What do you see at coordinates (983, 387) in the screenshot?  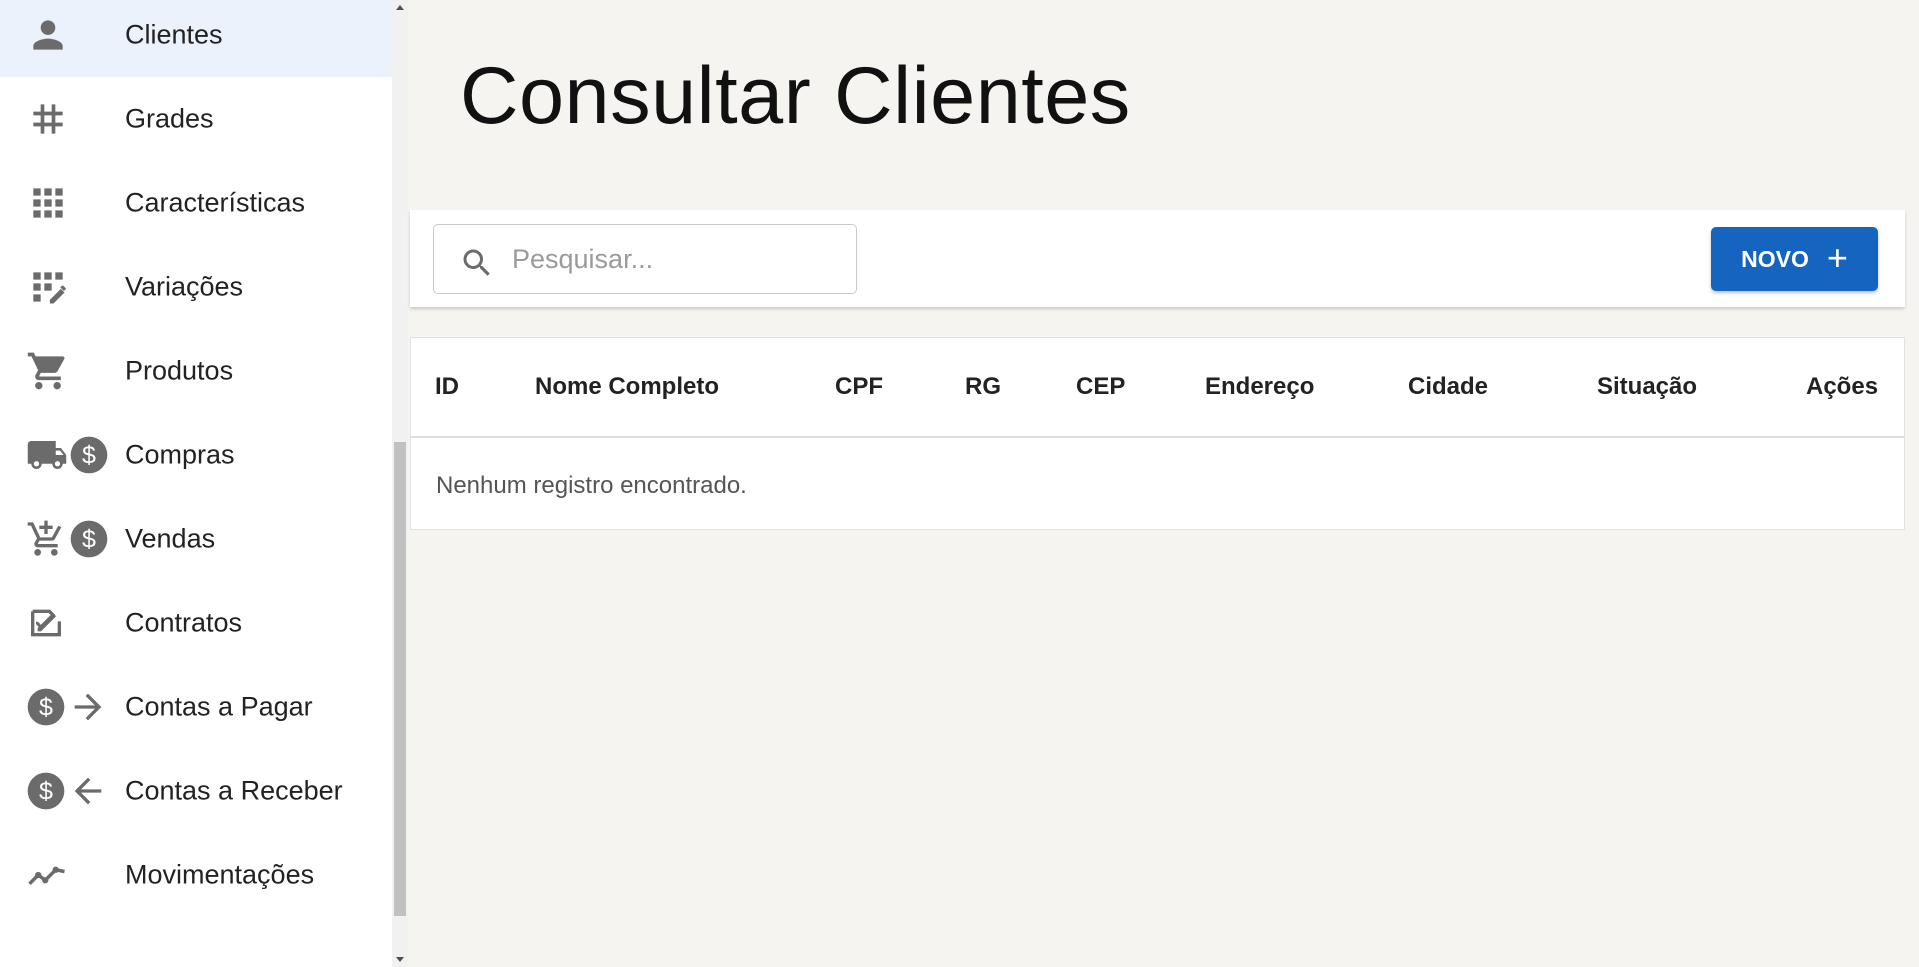 I see `column-header-rg: RG` at bounding box center [983, 387].